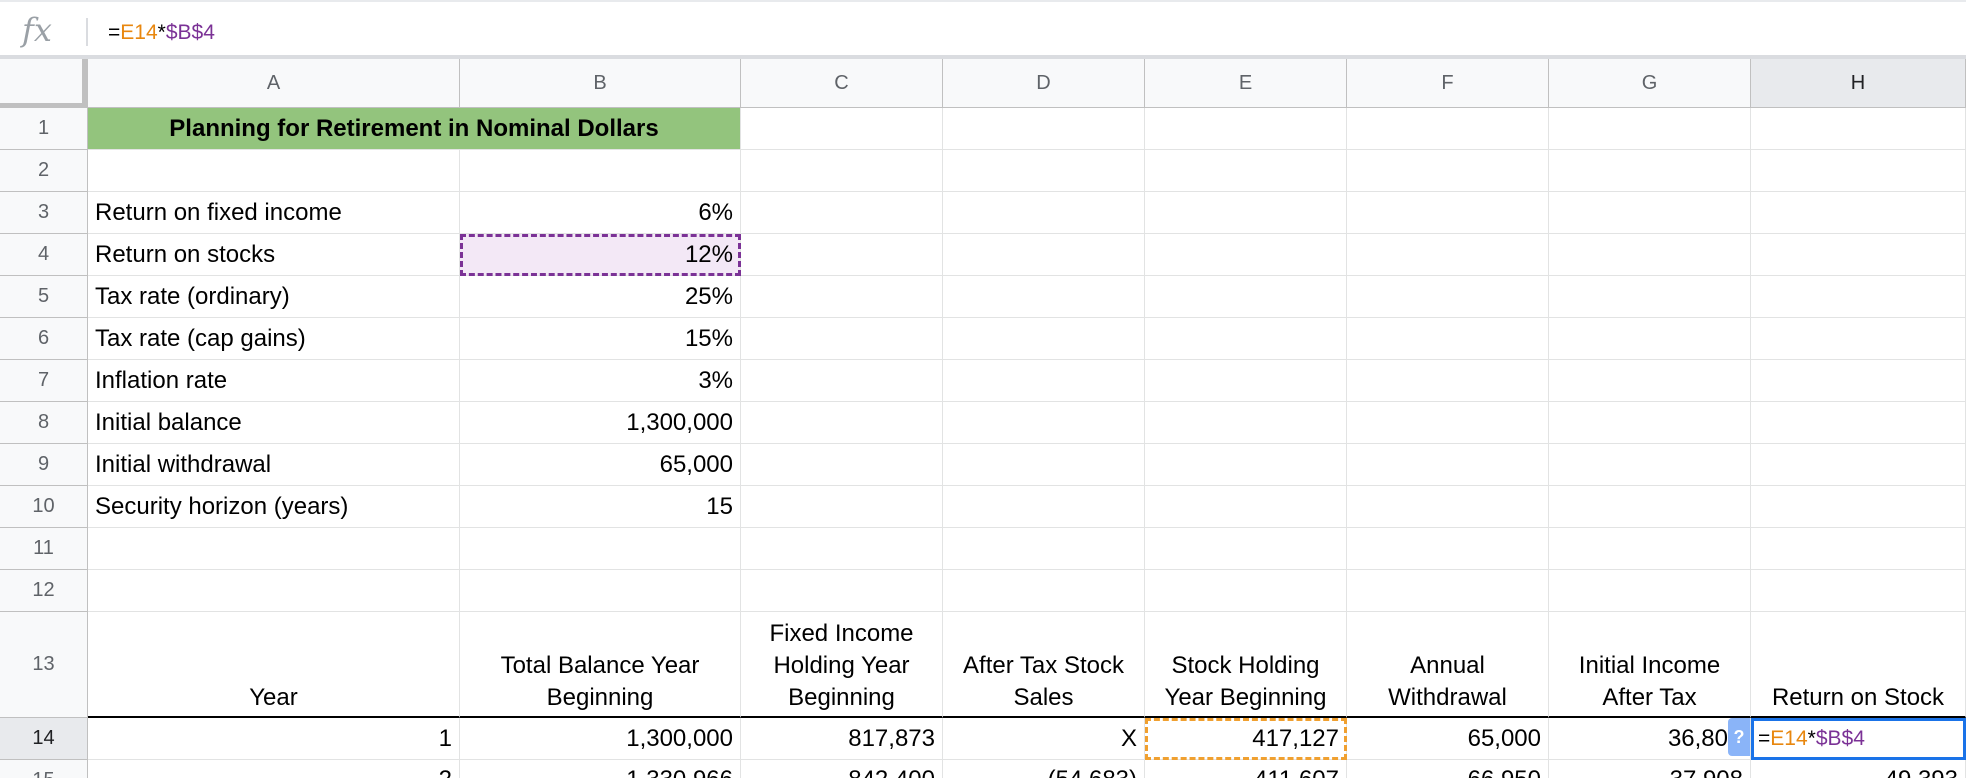  Describe the element at coordinates (1858, 739) in the screenshot. I see `active-cell-h14: = E14 * $B$4` at that location.